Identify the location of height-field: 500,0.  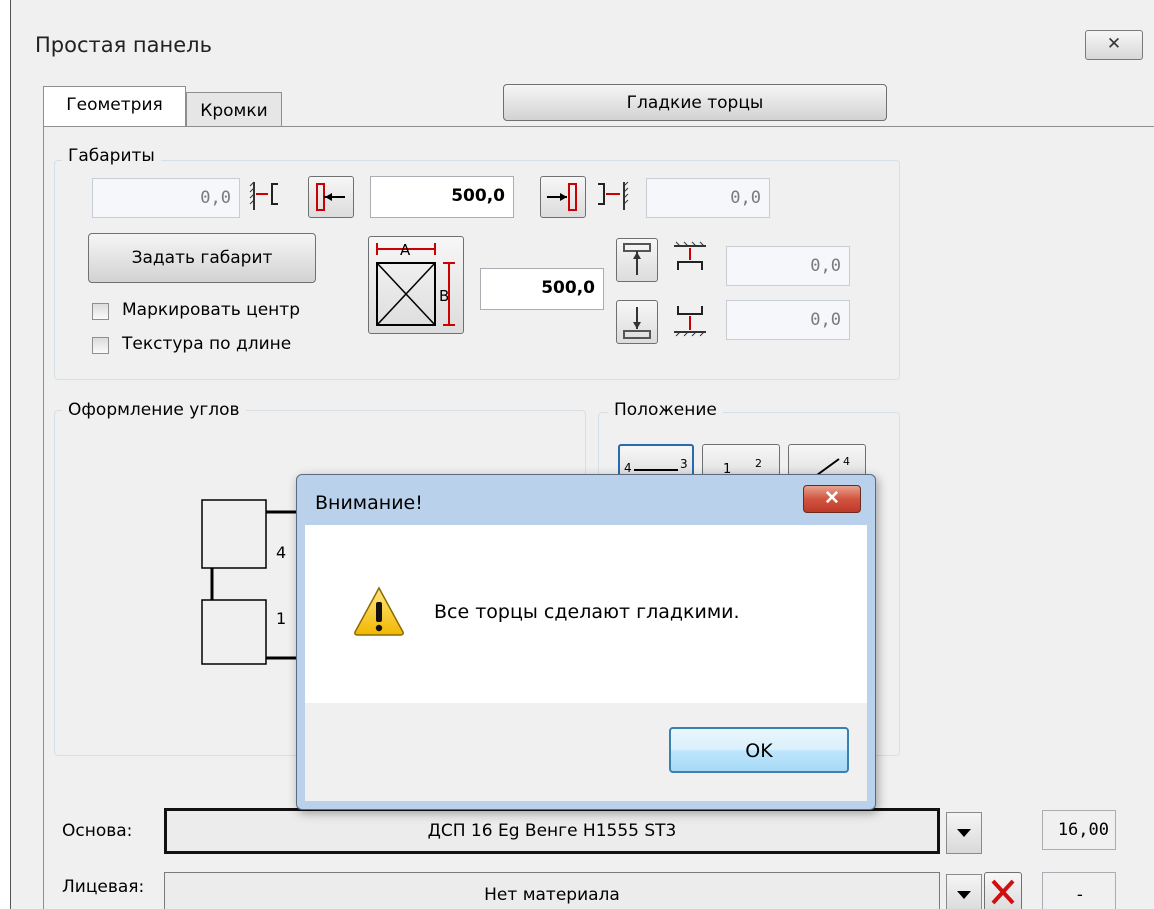
(542, 289).